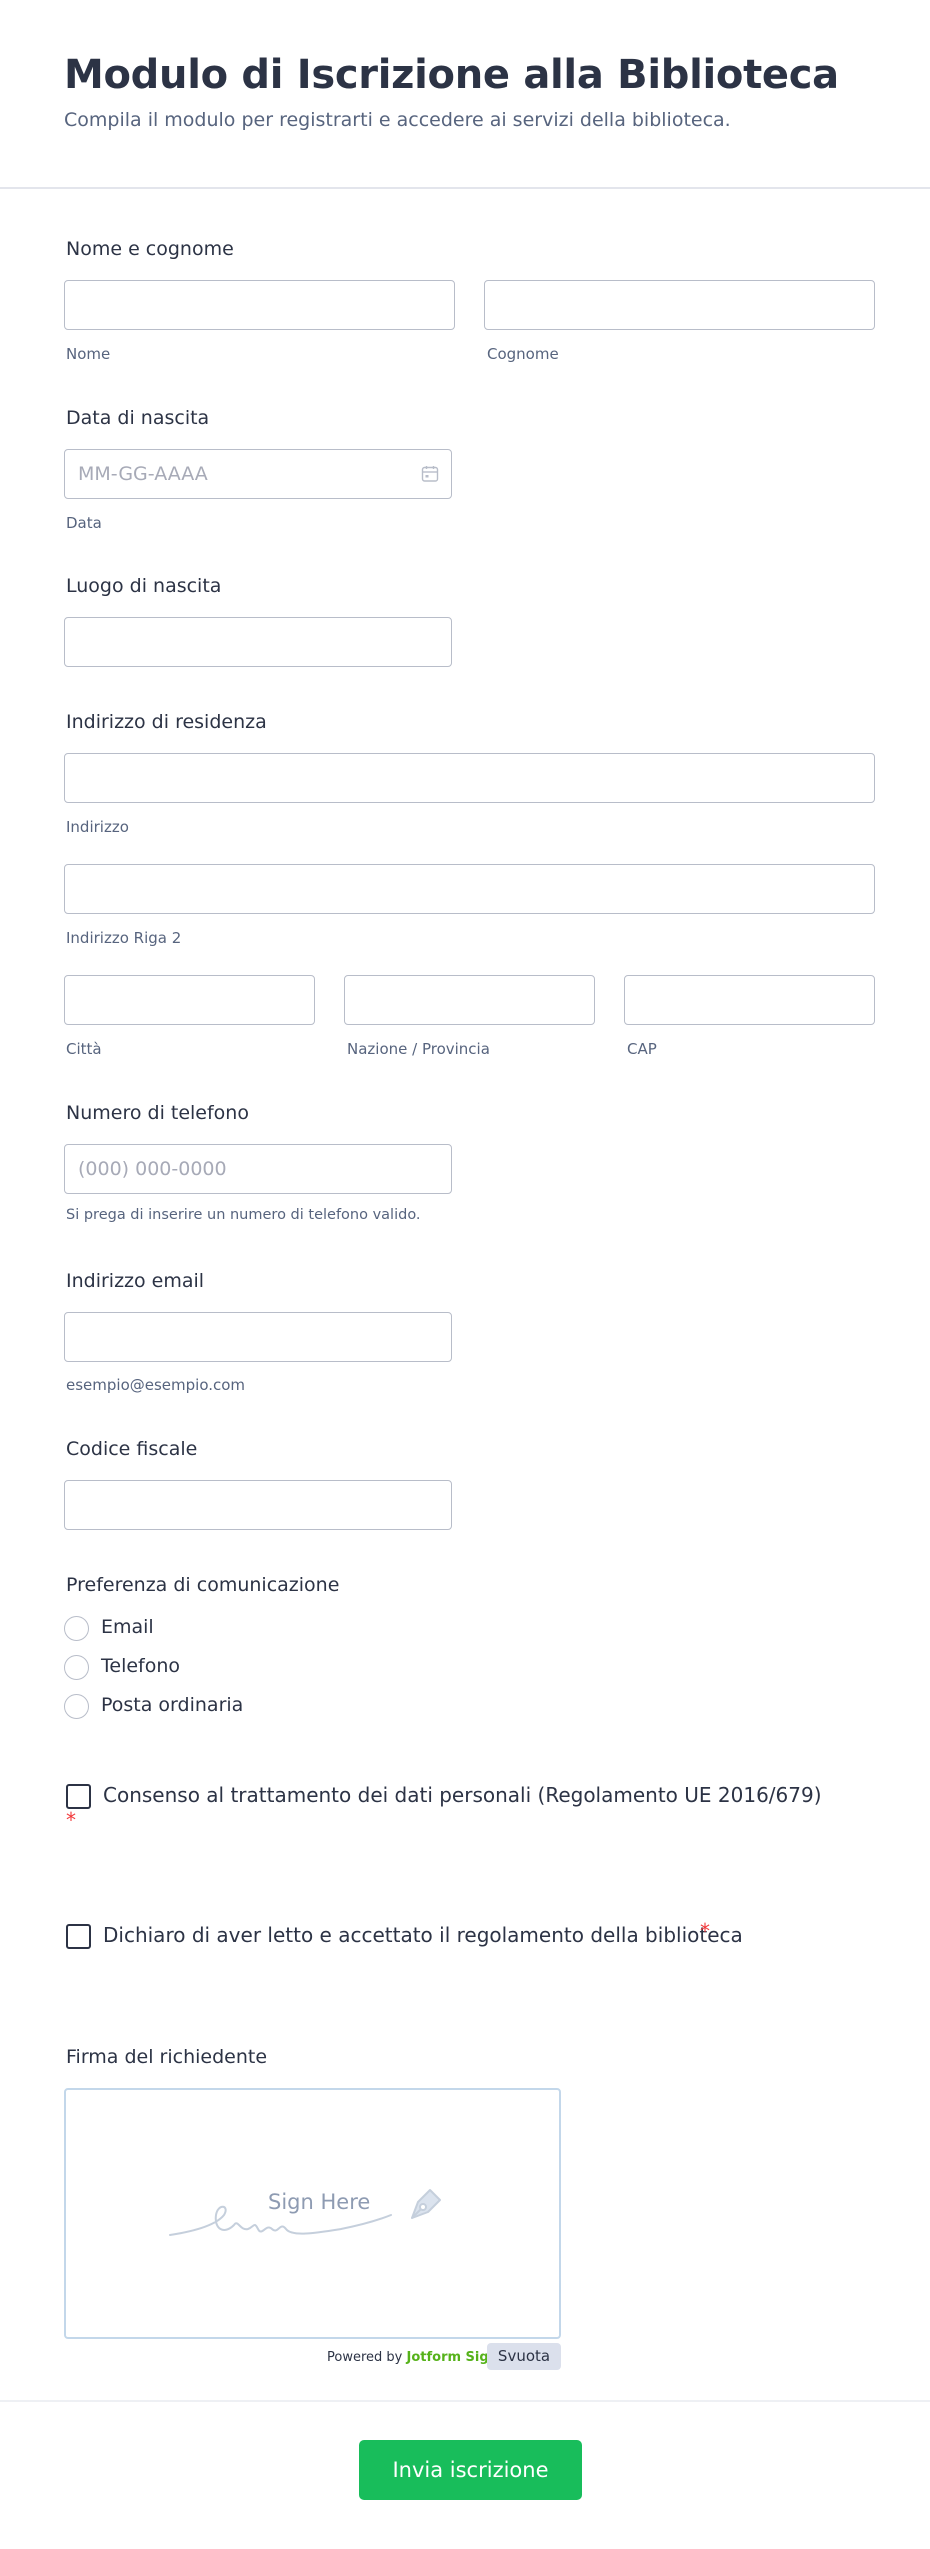 This screenshot has height=2549, width=930. Describe the element at coordinates (172, 1705) in the screenshot. I see `radio-label: Posta ordinaria` at that location.